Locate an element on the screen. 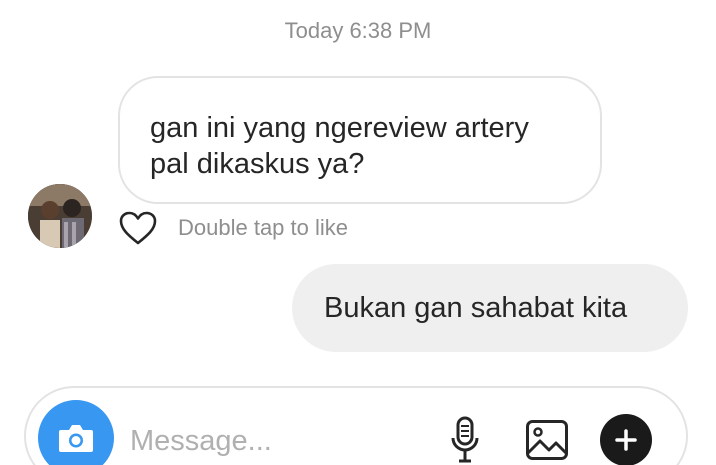 The width and height of the screenshot is (716, 465). avatar-photo is located at coordinates (60, 216).